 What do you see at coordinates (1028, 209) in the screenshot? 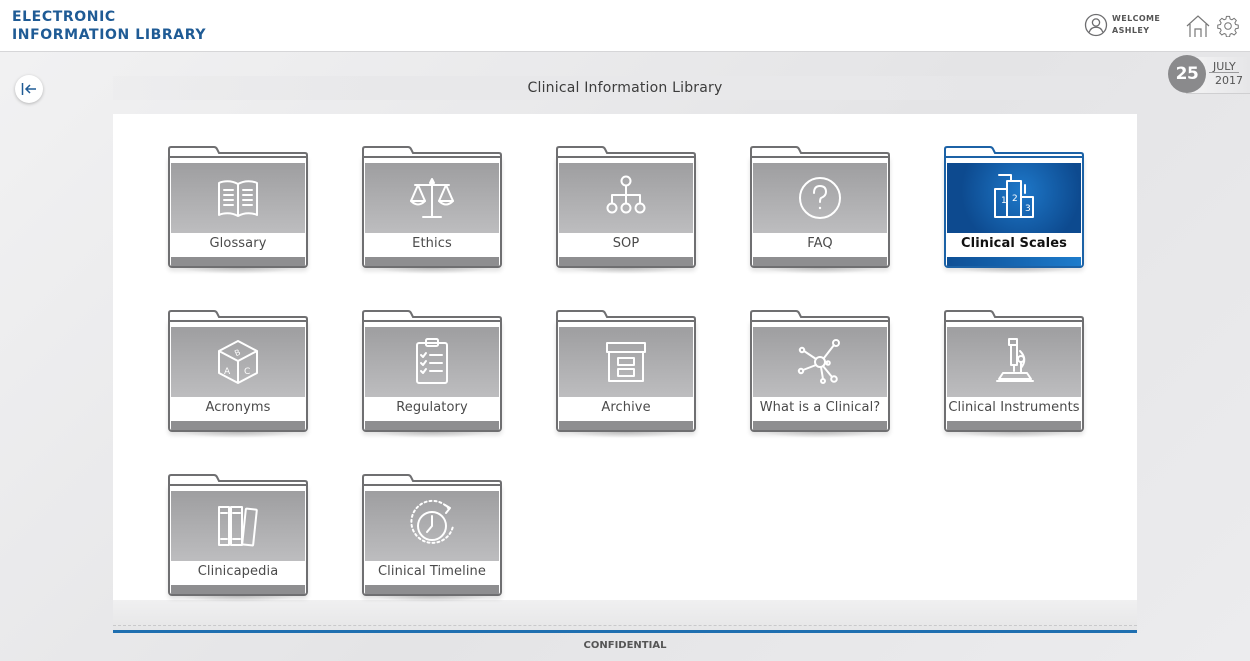
I see `svg-text: 3` at bounding box center [1028, 209].